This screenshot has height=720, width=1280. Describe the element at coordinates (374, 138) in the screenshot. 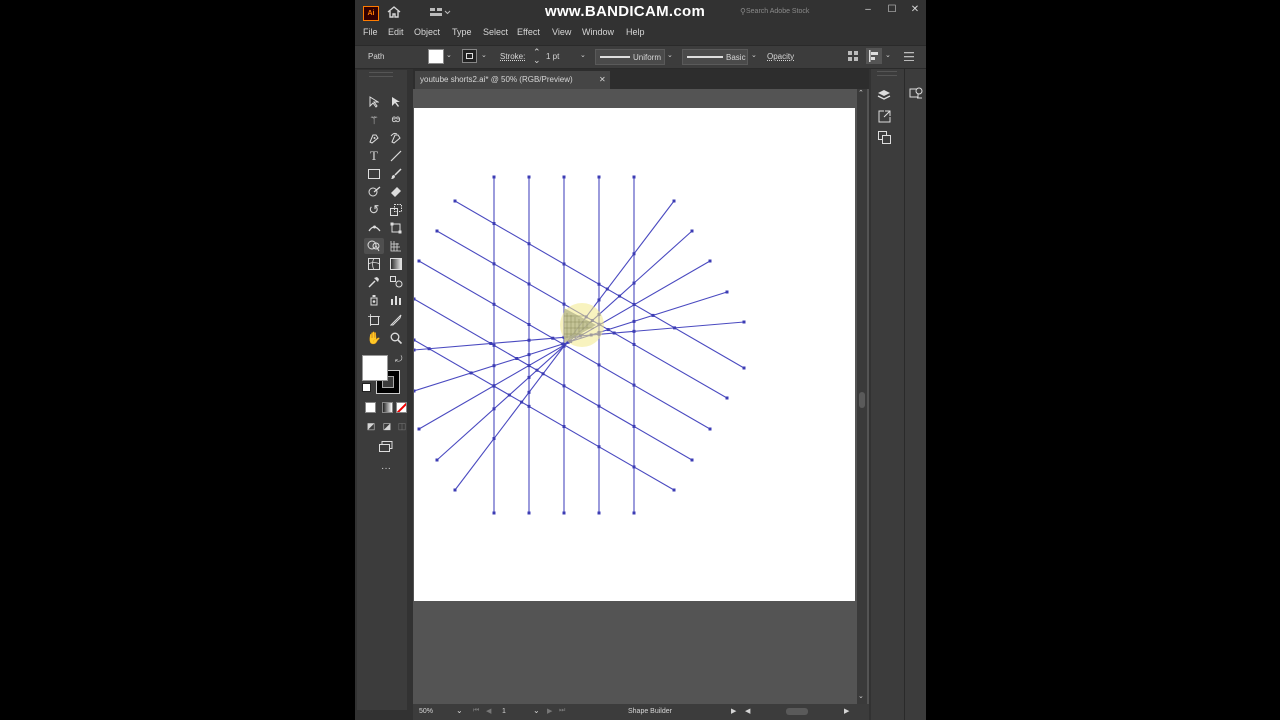

I see `pen-tool-icon` at that location.